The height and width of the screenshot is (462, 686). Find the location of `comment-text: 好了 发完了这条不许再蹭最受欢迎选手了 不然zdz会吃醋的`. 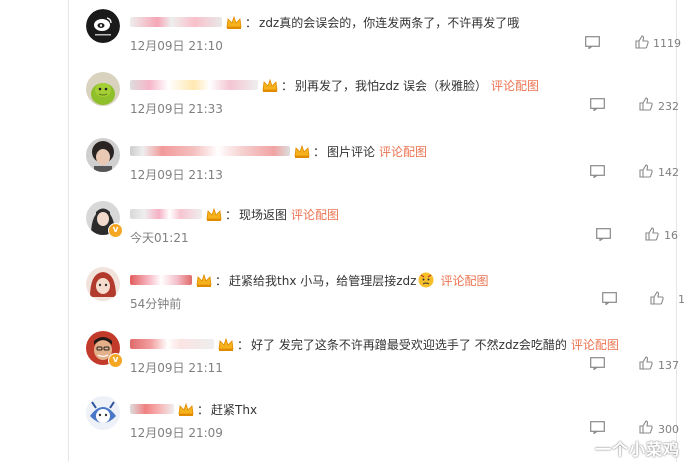

comment-text: 好了 发完了这条不许再蹭最受欢迎选手了 不然zdz会吃醋的 is located at coordinates (409, 344).